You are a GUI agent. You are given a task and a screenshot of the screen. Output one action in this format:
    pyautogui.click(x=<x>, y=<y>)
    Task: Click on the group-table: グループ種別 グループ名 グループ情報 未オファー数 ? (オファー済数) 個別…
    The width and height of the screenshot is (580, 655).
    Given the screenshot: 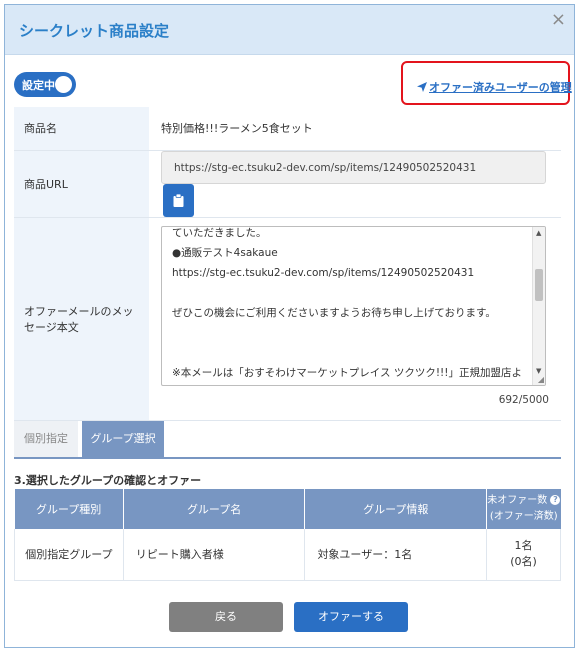 What is the action you would take?
    pyautogui.click(x=287, y=535)
    